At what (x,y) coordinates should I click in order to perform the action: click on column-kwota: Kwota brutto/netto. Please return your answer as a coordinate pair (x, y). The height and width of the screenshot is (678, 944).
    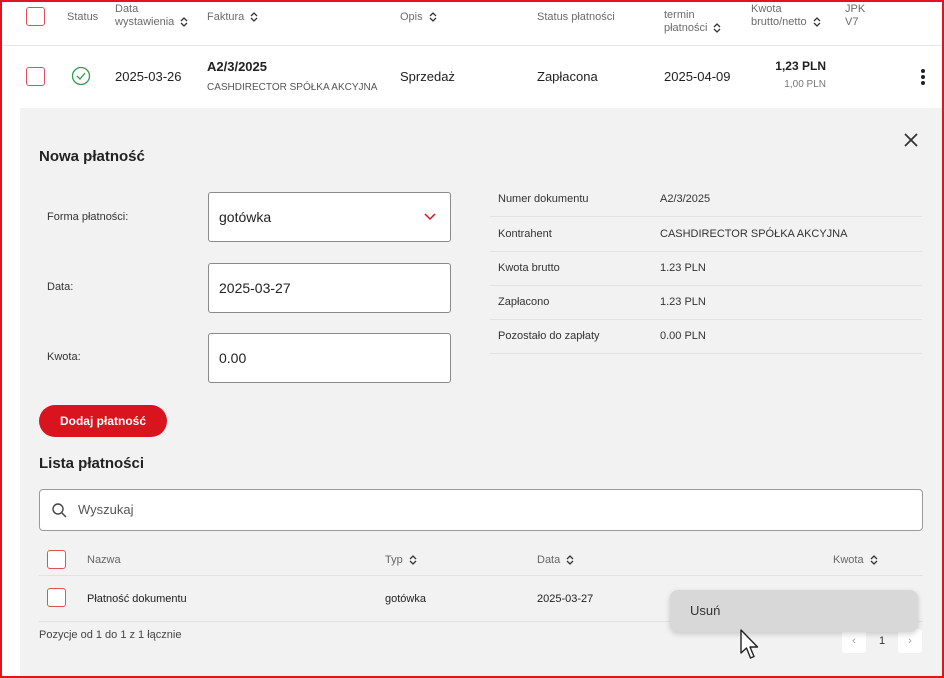
    Looking at the image, I should click on (786, 16).